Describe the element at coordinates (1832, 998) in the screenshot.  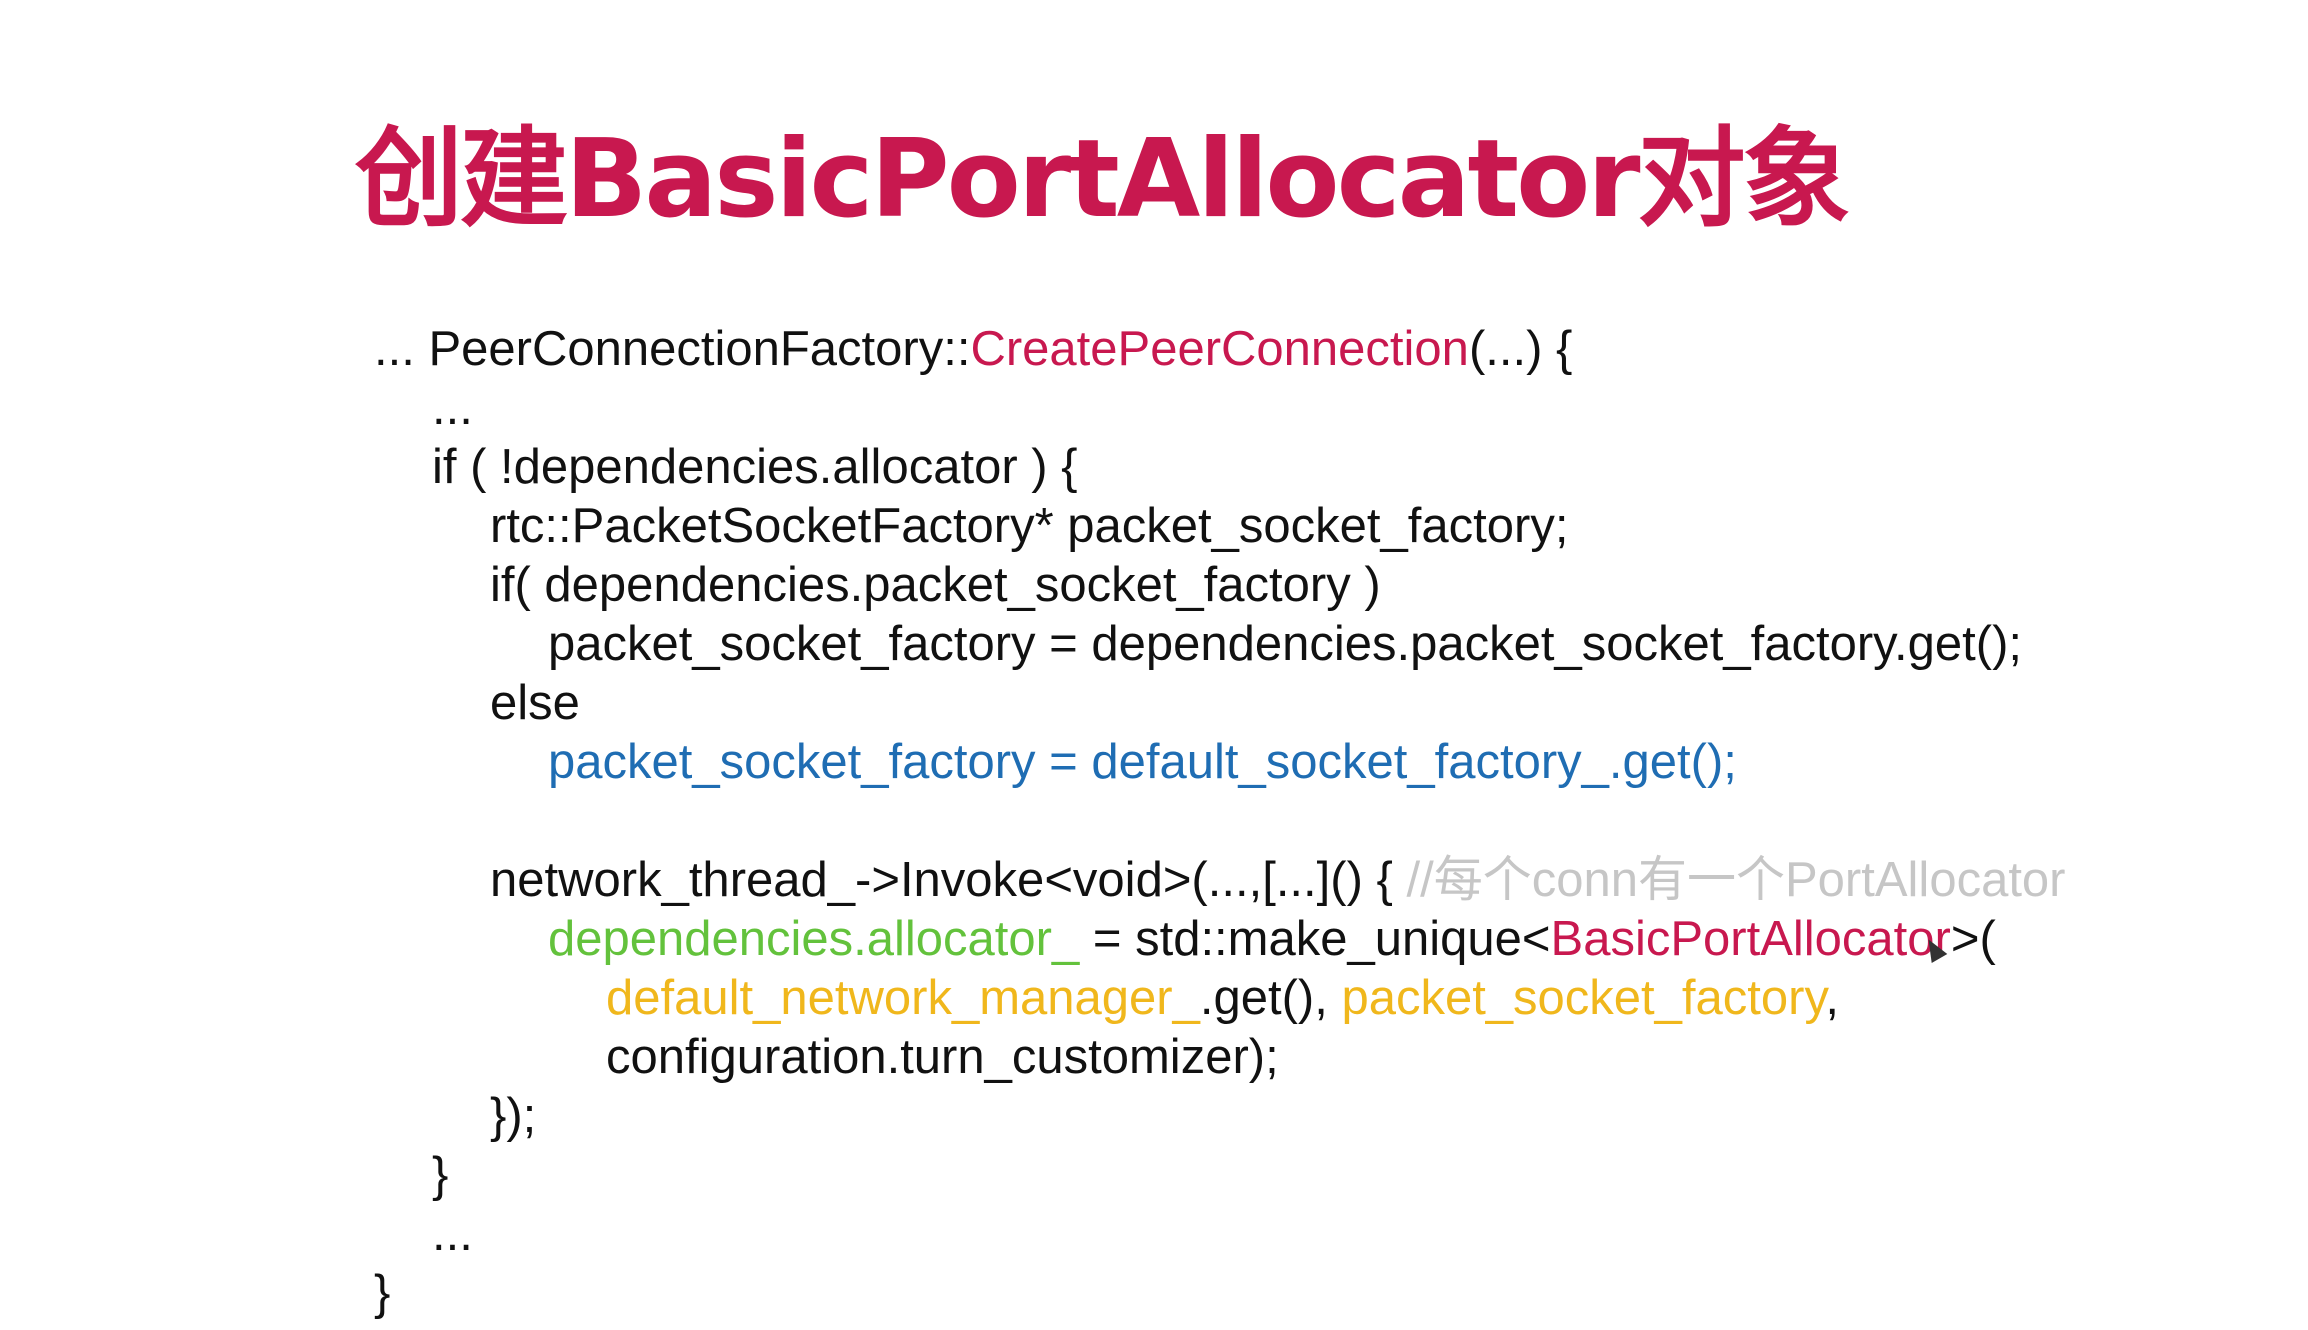
I see `code-text: ,` at that location.